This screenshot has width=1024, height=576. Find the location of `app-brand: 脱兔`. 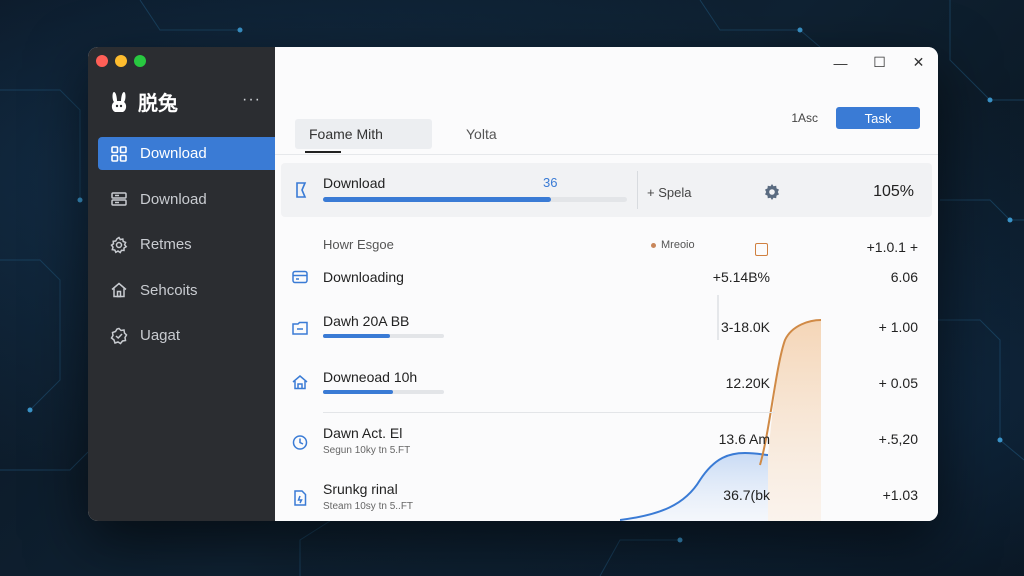

app-brand: 脱兔 is located at coordinates (143, 101).